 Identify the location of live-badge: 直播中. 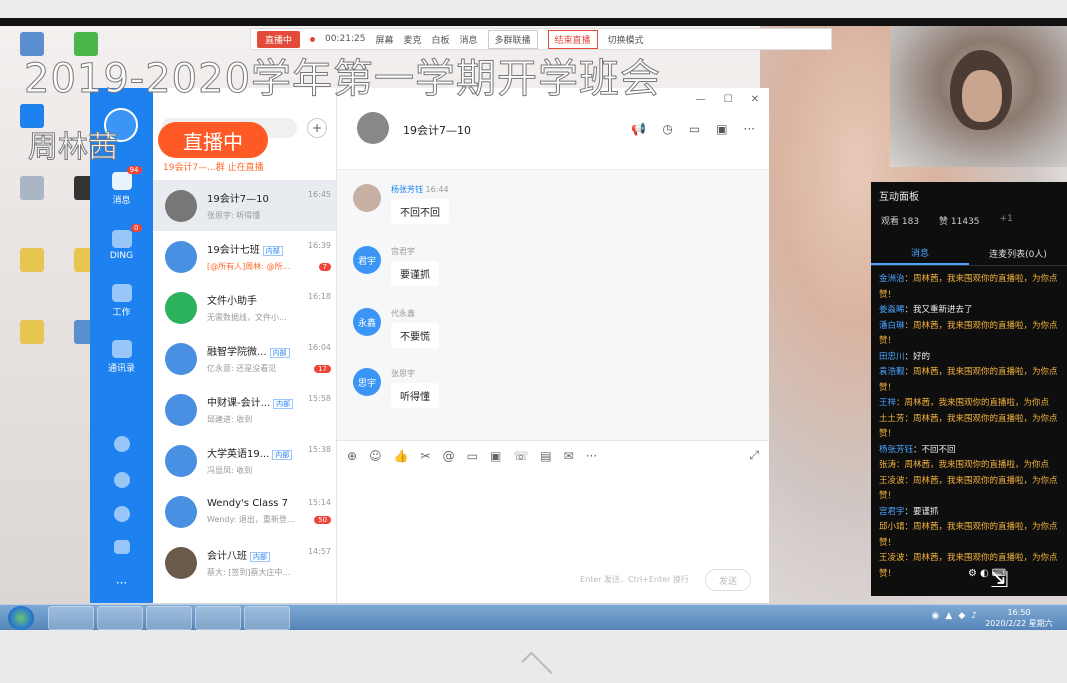
(213, 140).